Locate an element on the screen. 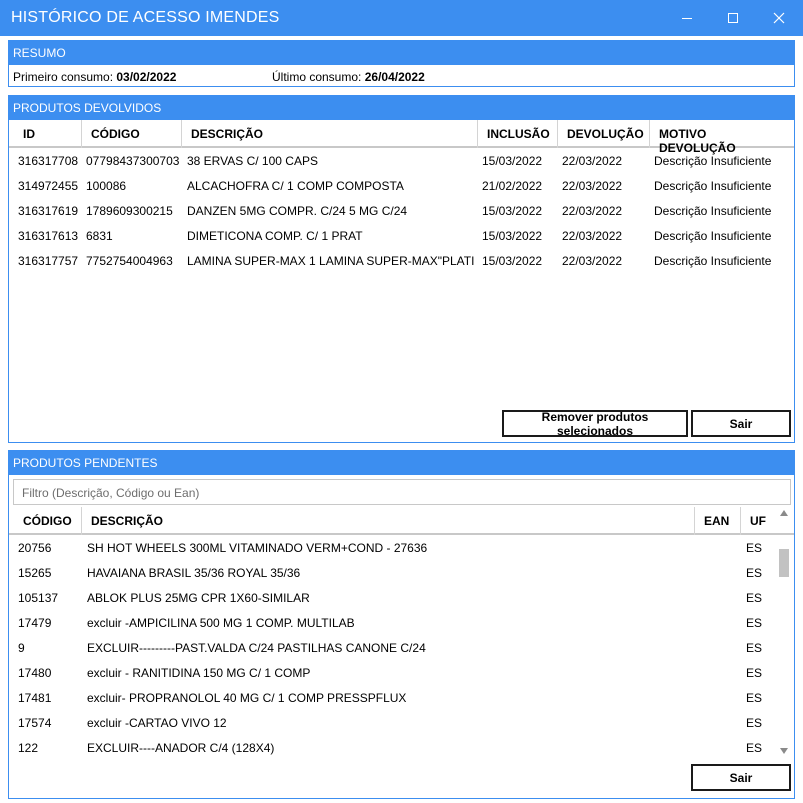  cell-codigo: 1789609300215 is located at coordinates (129, 211).